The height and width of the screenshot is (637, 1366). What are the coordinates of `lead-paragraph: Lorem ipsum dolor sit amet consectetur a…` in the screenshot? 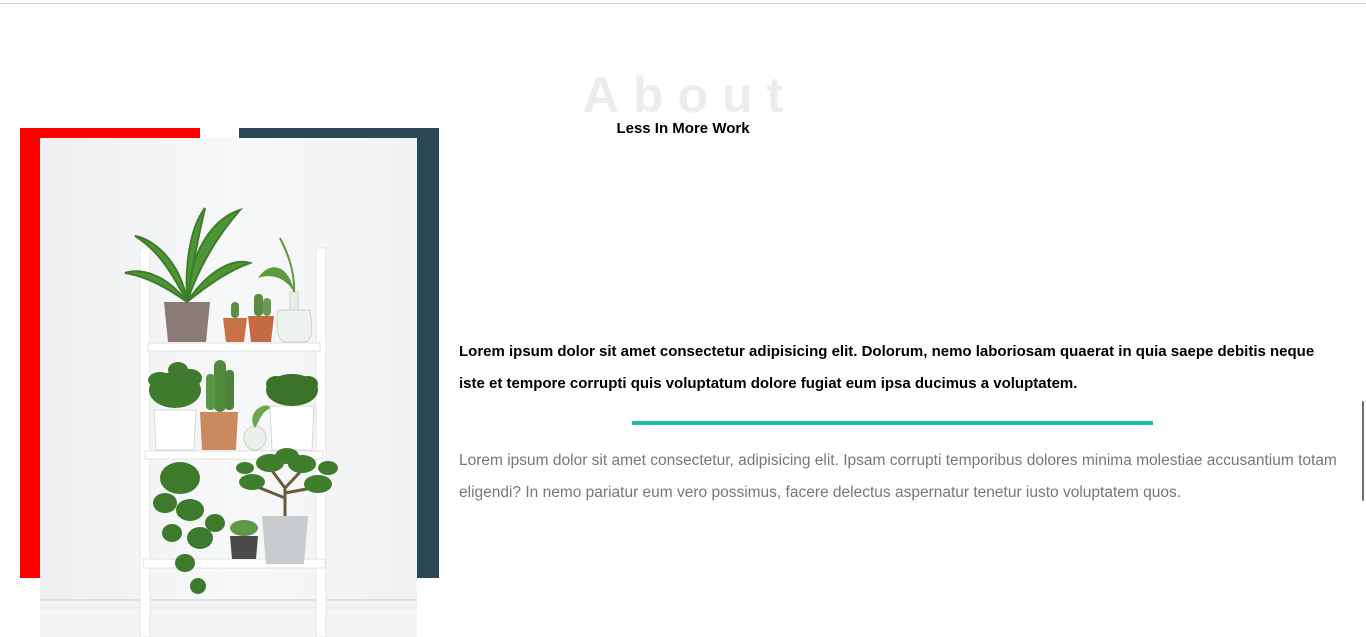 It's located at (887, 367).